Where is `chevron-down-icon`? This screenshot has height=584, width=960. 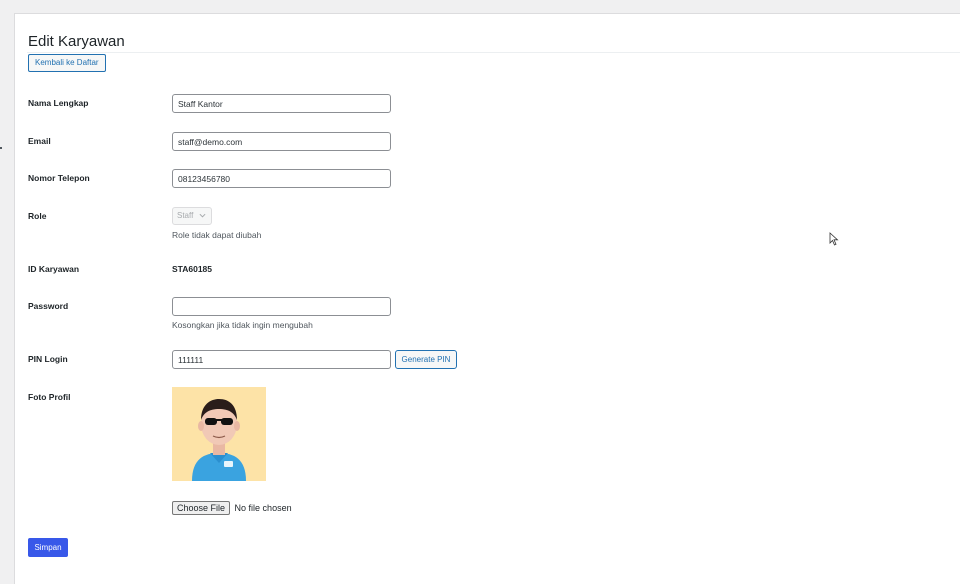
chevron-down-icon is located at coordinates (202, 215).